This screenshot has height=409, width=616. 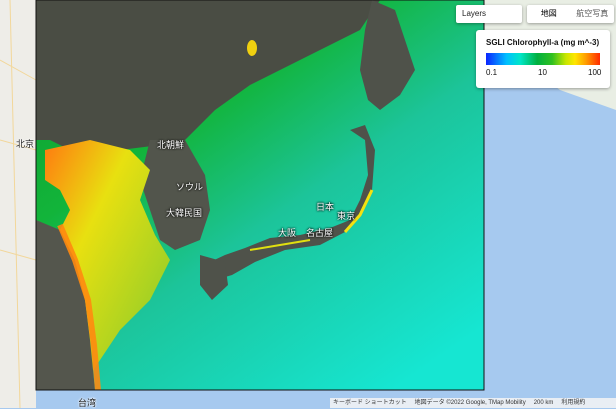 I want to click on legend-tick-mid: 10, so click(x=542, y=72).